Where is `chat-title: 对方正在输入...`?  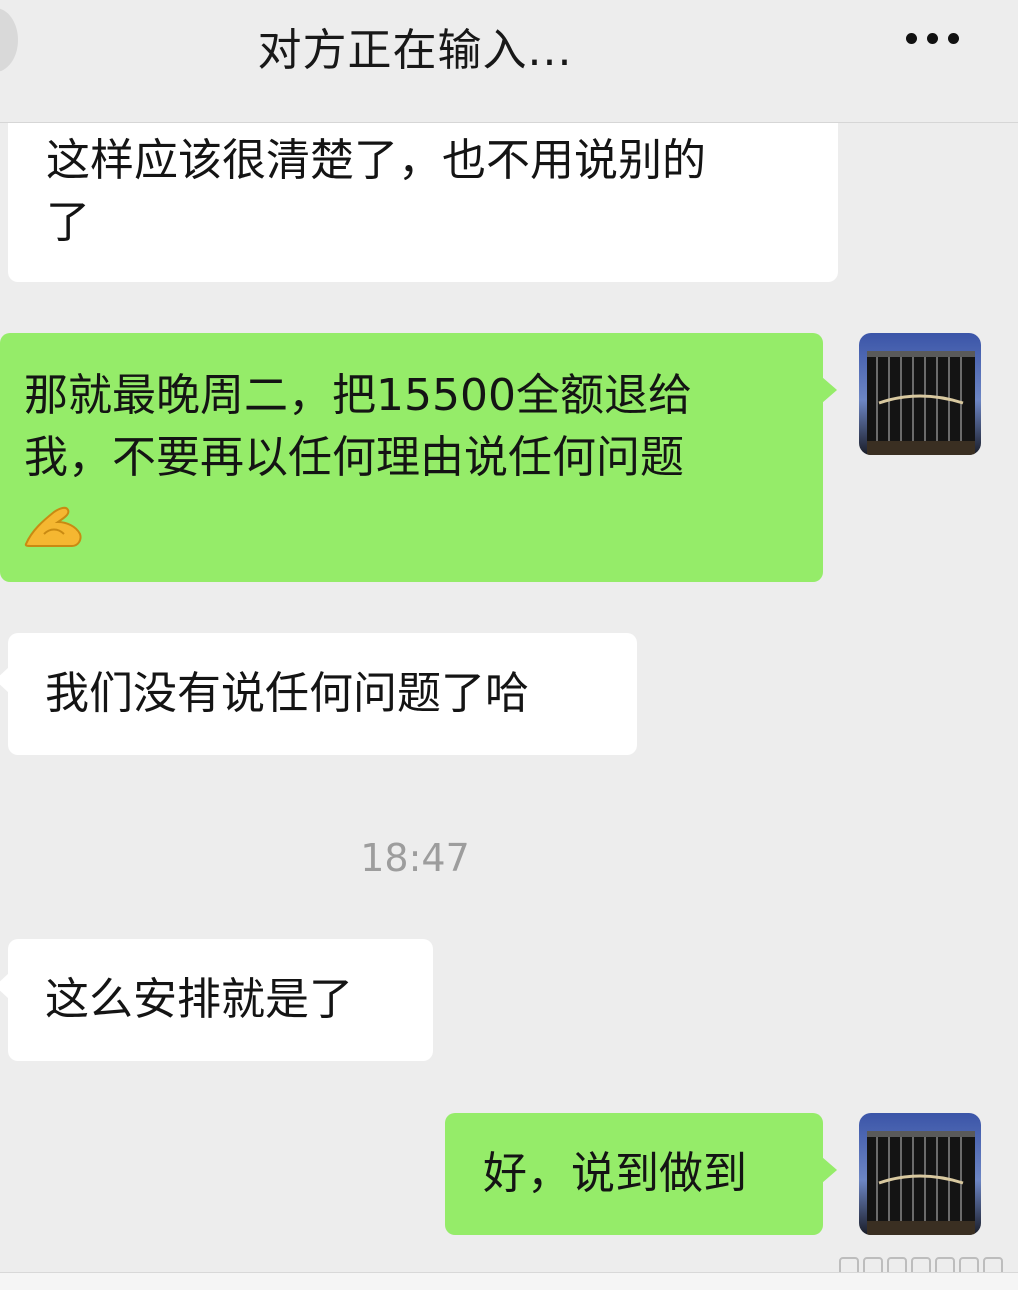
chat-title: 对方正在输入... is located at coordinates (415, 50).